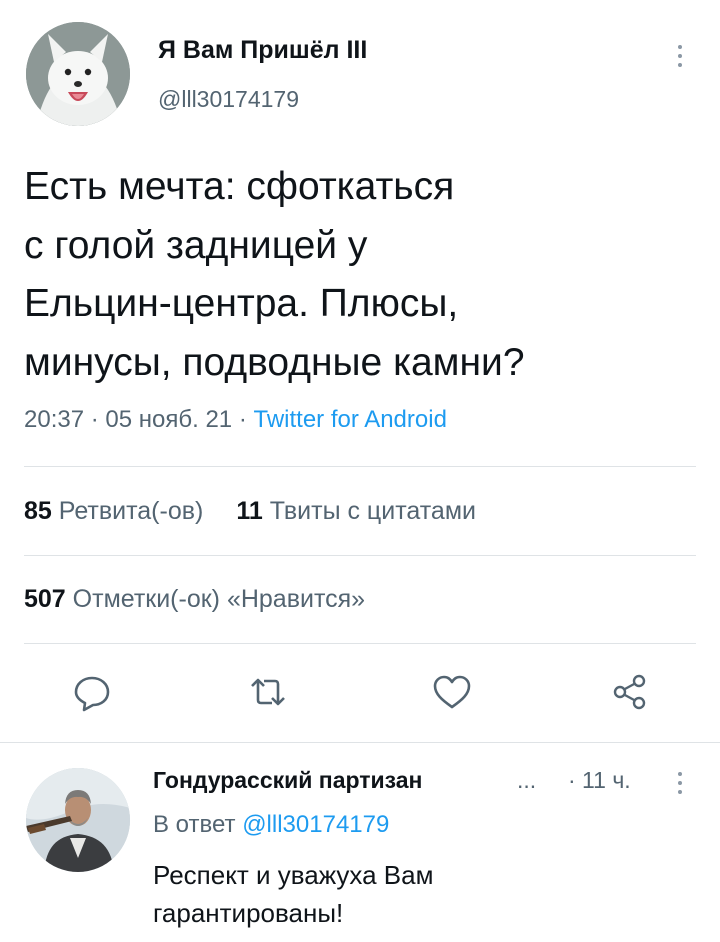 This screenshot has width=720, height=942. What do you see at coordinates (360, 742) in the screenshot?
I see `section-divider` at bounding box center [360, 742].